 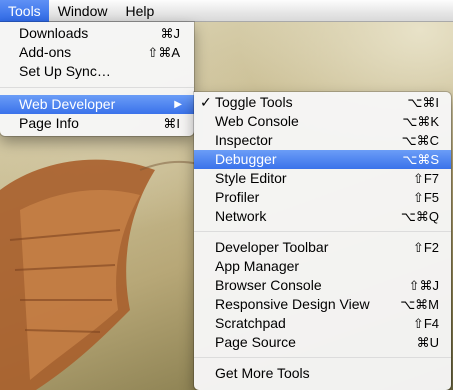 I want to click on checkmark-icon: ✓, so click(x=206, y=102).